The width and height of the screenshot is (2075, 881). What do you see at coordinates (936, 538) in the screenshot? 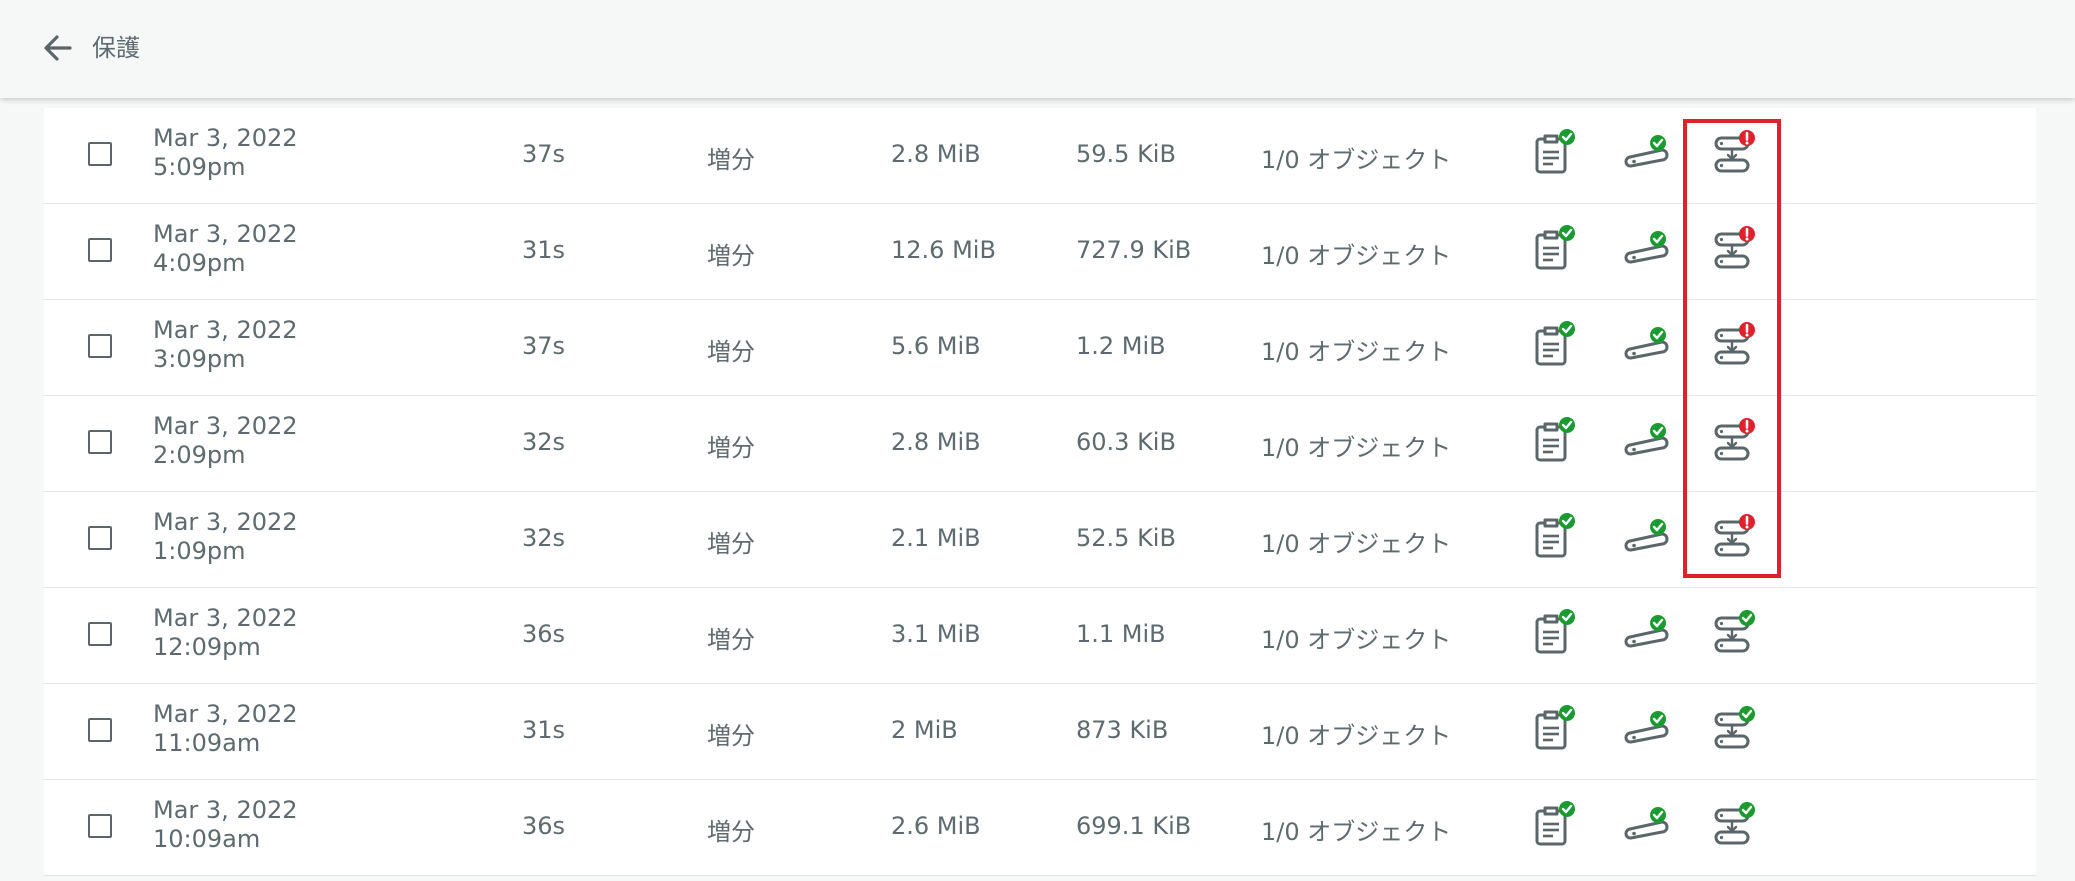
I see `logical-size: 2.1 MiB` at bounding box center [936, 538].